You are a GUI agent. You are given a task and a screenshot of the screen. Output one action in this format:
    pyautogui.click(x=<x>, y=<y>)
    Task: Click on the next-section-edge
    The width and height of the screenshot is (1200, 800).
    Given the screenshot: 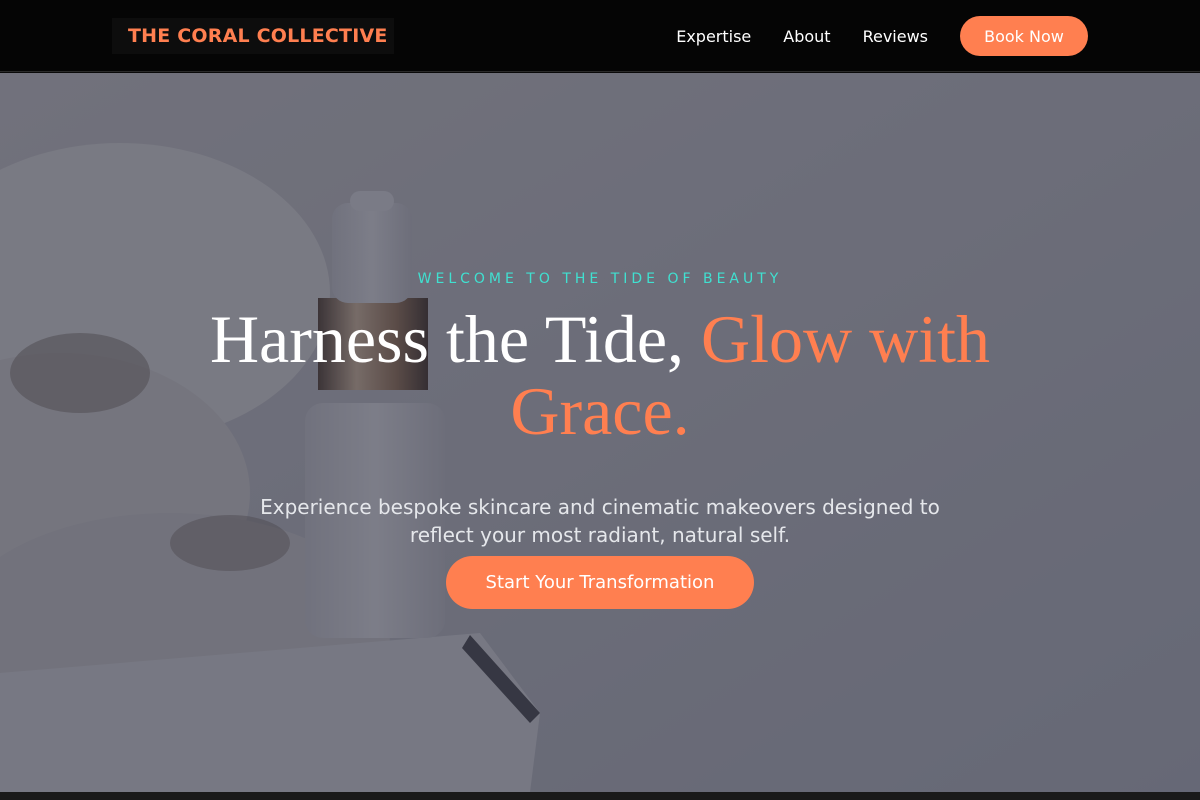 What is the action you would take?
    pyautogui.click(x=600, y=796)
    